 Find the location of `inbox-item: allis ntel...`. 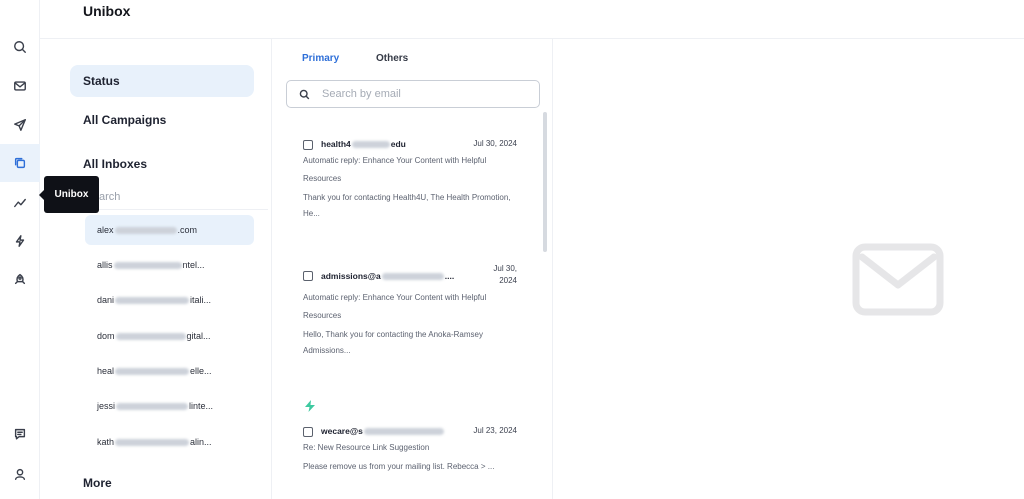

inbox-item: allis ntel... is located at coordinates (169, 265).